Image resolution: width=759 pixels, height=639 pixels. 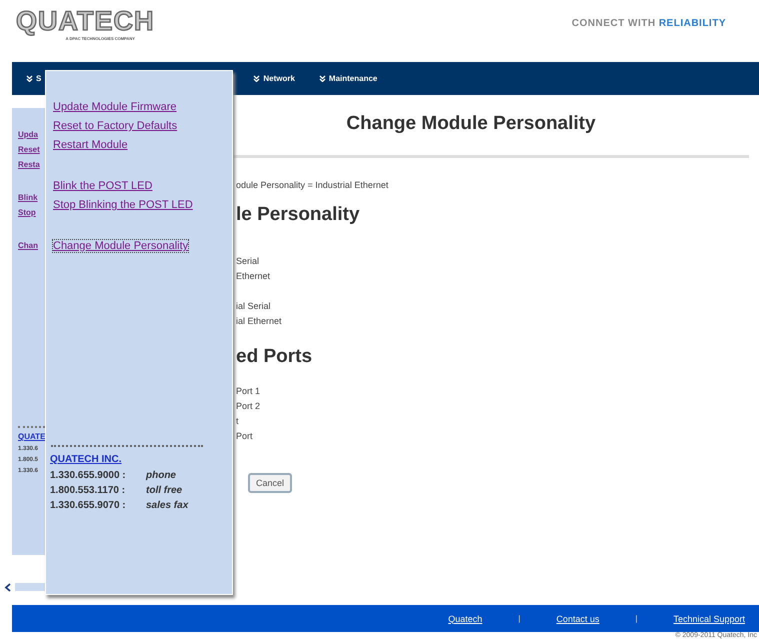 I want to click on footer-link: Technical Support, so click(x=709, y=619).